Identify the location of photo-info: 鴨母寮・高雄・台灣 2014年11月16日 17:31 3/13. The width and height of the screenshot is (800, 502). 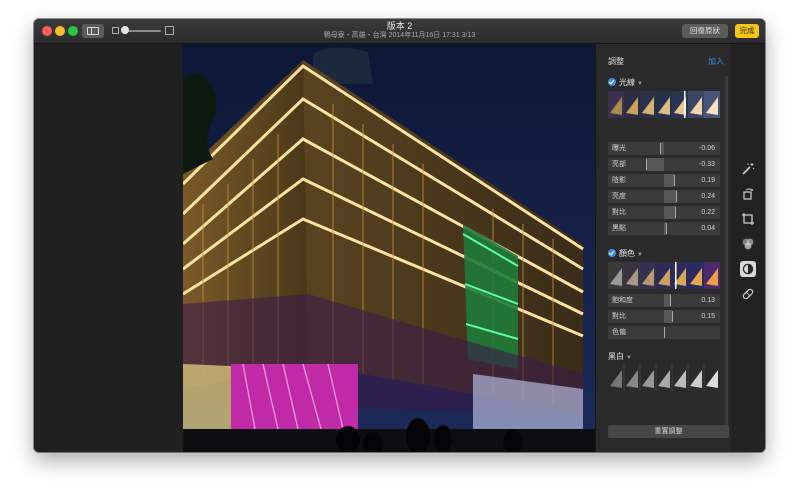
(399, 35).